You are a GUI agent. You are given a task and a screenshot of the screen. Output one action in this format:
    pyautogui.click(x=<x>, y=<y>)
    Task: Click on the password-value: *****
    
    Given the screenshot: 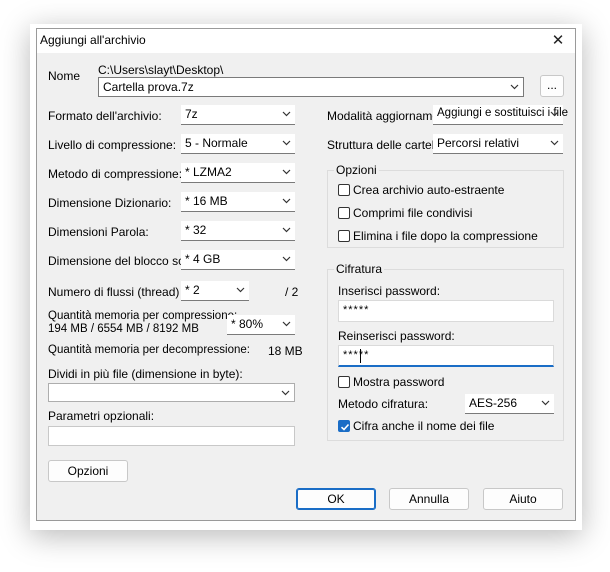 What is the action you would take?
    pyautogui.click(x=356, y=310)
    